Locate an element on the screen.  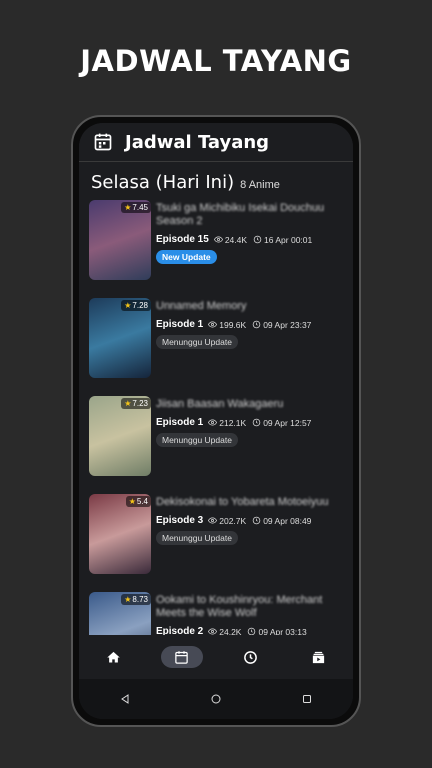
home-circle-icon is located at coordinates (216, 699).